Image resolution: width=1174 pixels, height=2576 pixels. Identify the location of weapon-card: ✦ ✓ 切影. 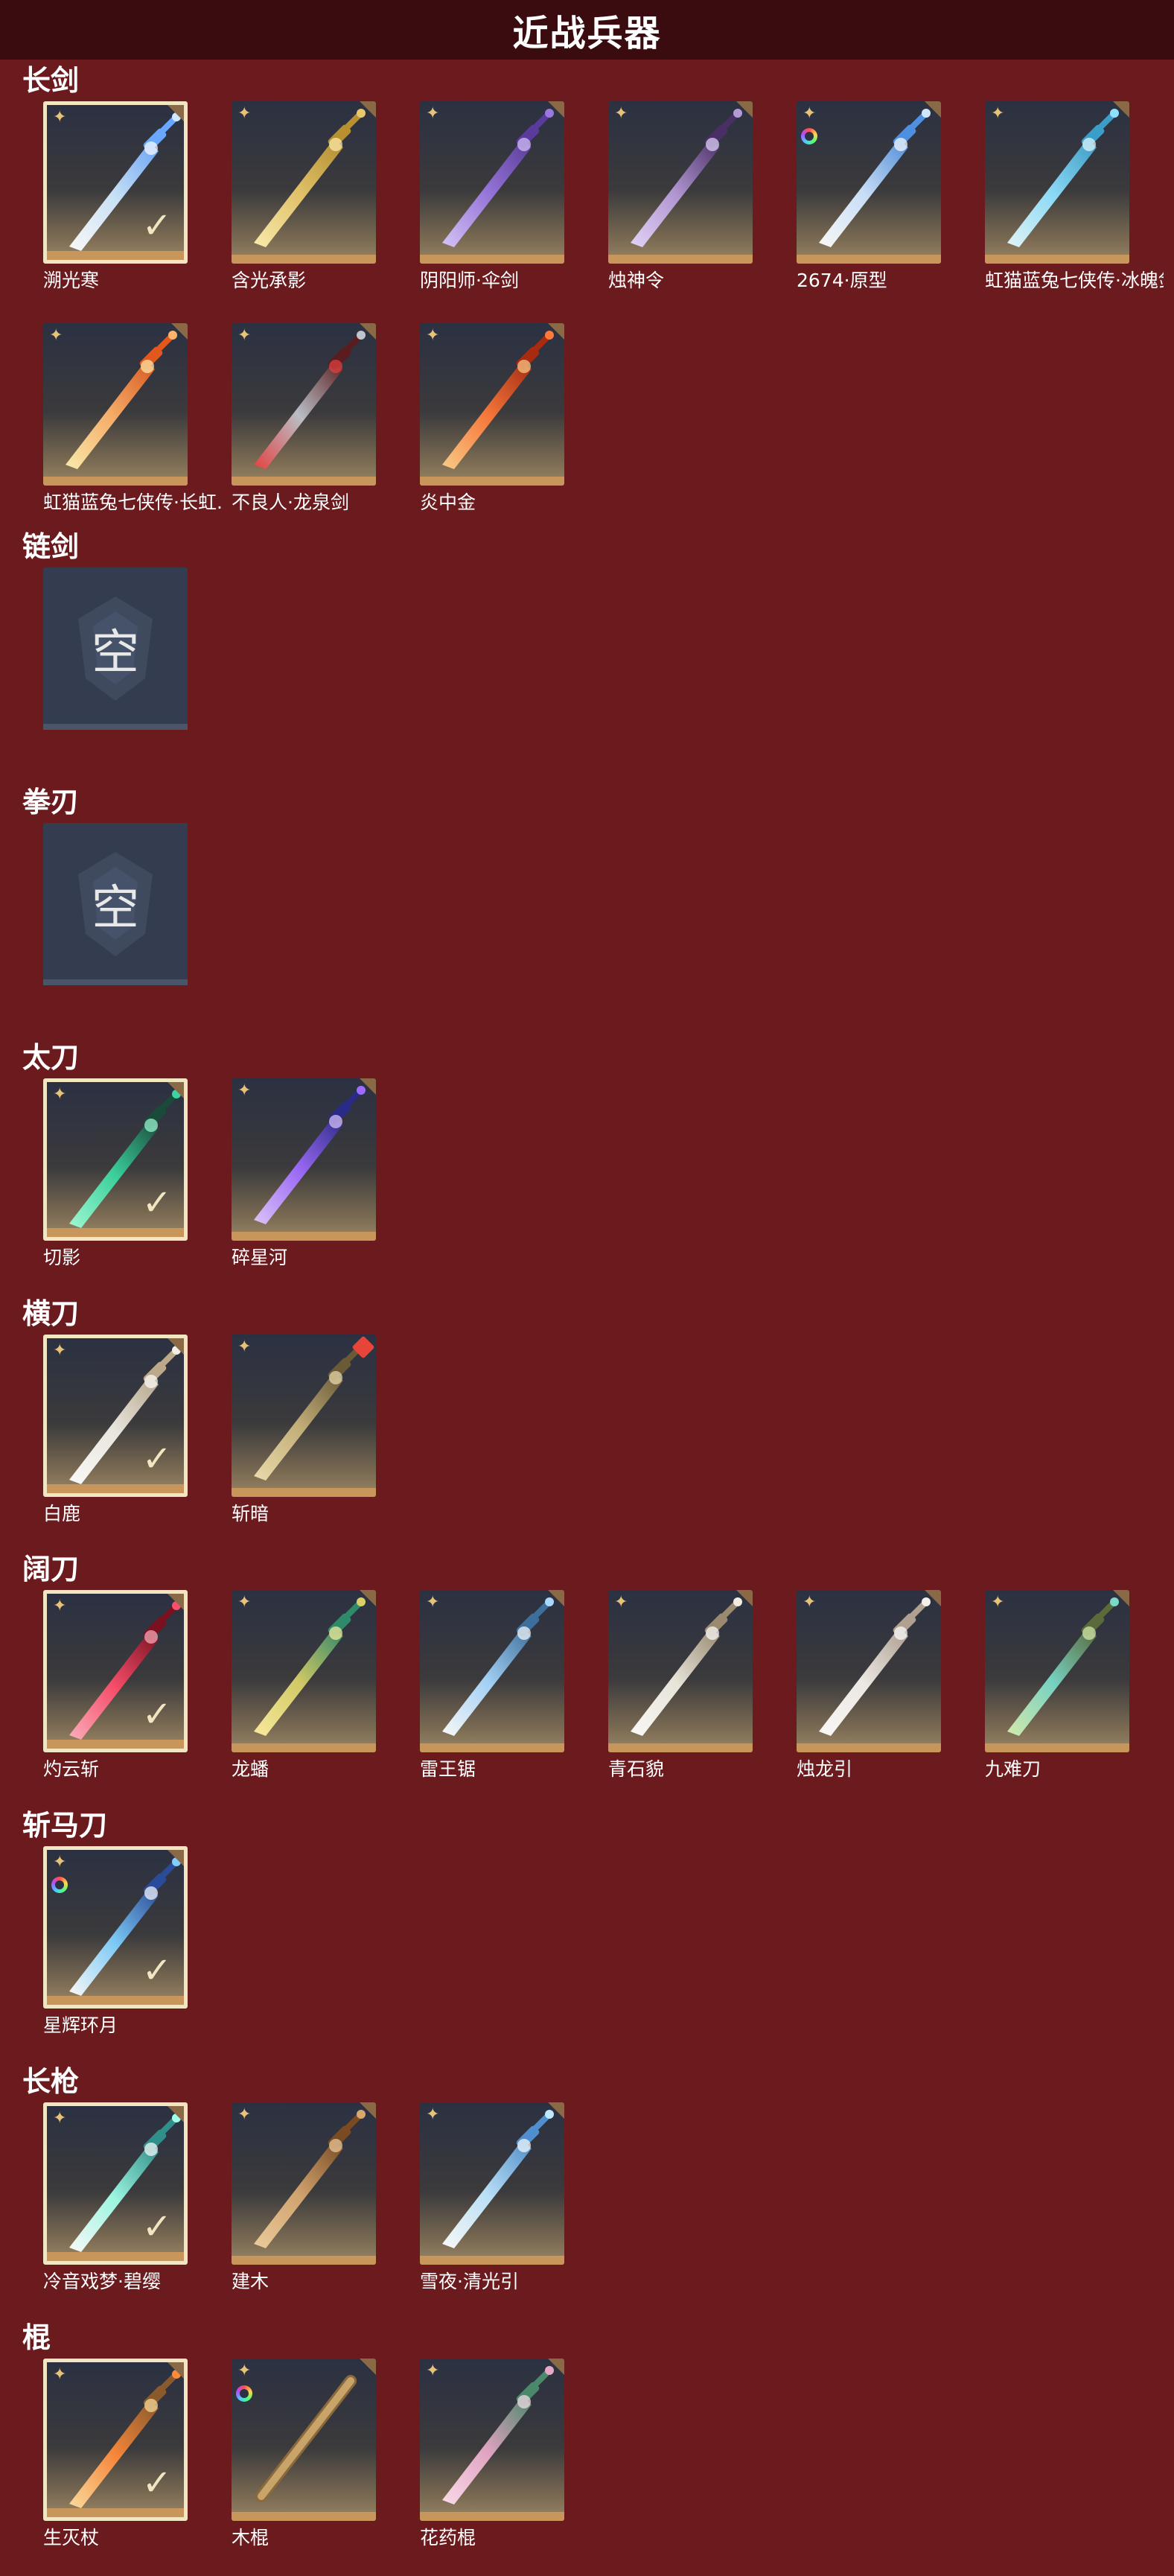
(116, 1175).